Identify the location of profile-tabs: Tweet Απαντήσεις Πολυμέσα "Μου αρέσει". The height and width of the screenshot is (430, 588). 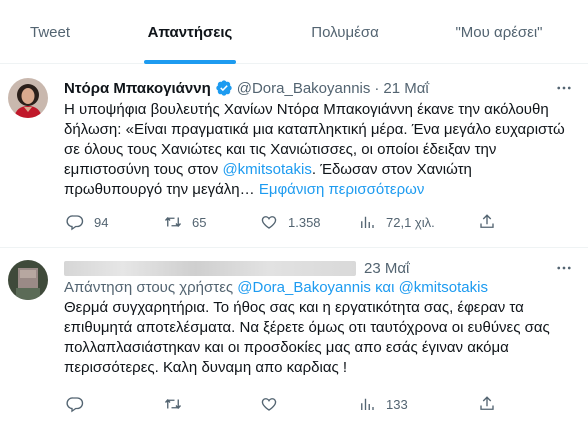
(294, 32).